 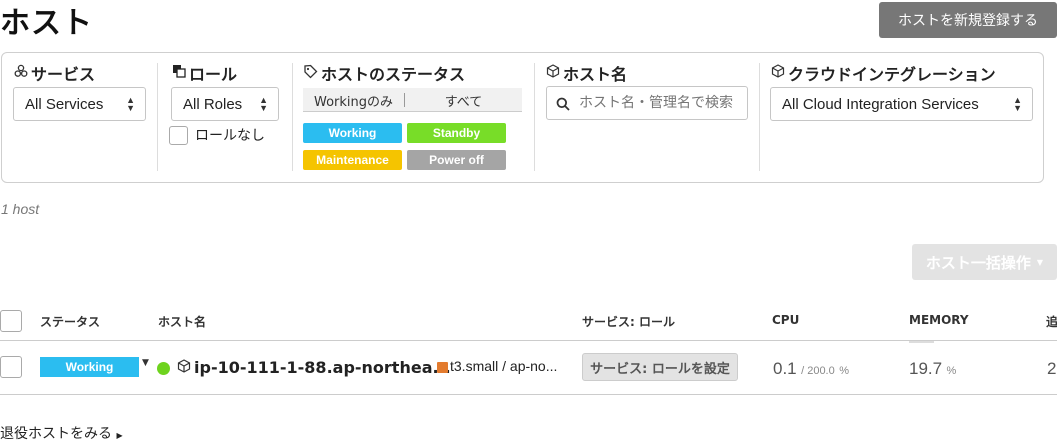 What do you see at coordinates (352, 133) in the screenshot?
I see `status-working-badge: Working` at bounding box center [352, 133].